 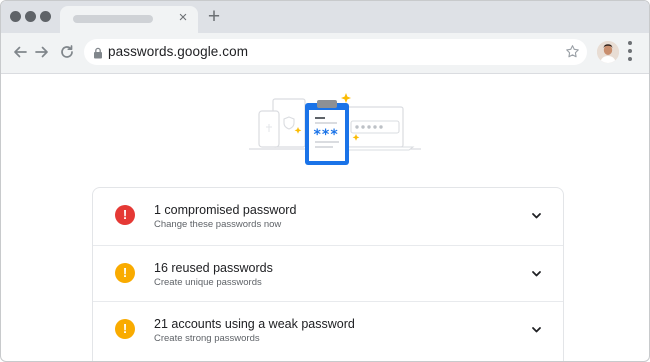 What do you see at coordinates (113, 19) in the screenshot?
I see `tab-title-placeholder` at bounding box center [113, 19].